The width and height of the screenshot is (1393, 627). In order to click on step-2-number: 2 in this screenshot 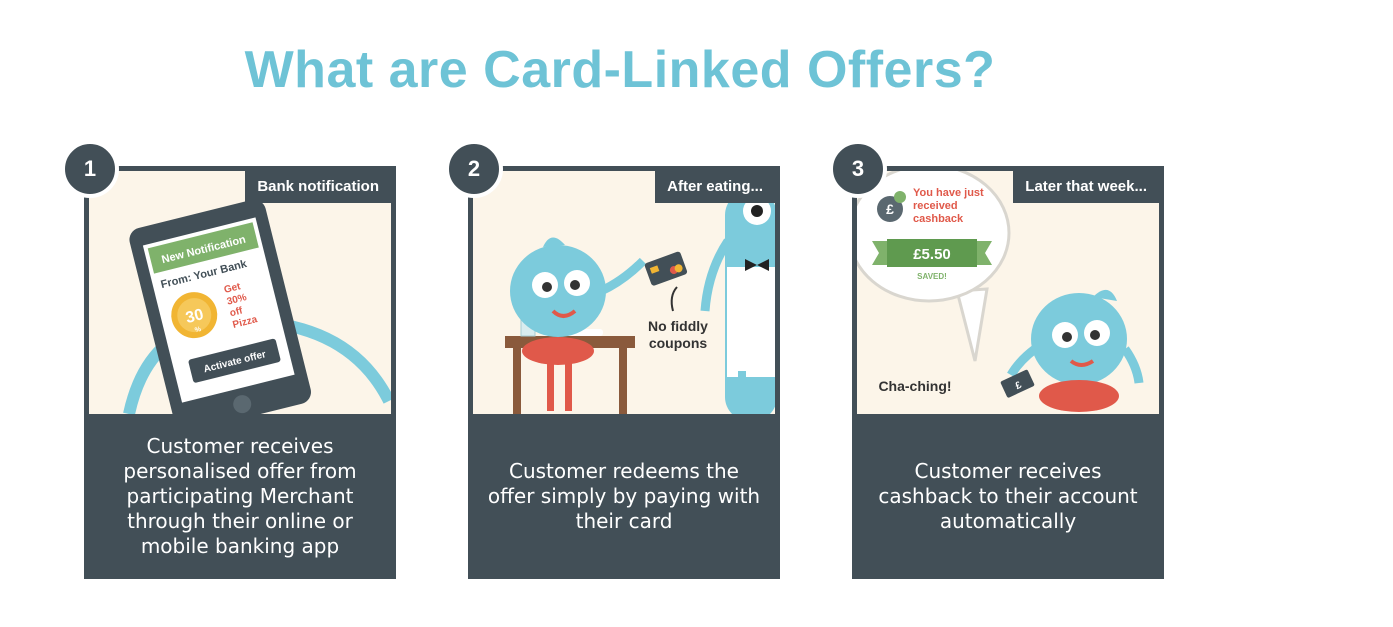, I will do `click(474, 169)`.